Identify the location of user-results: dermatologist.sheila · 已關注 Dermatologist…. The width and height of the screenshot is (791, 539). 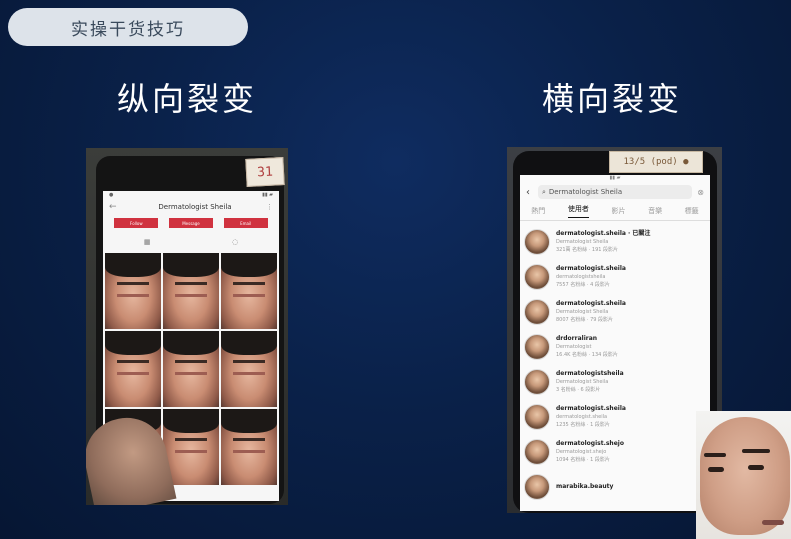
(615, 364).